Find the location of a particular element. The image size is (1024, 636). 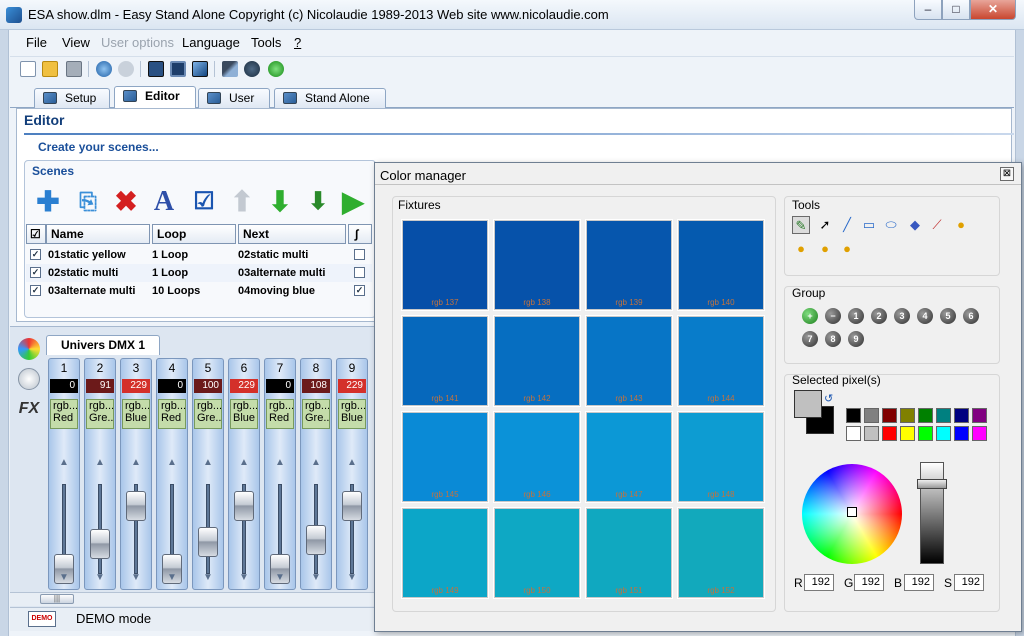

tab-editor: Editor is located at coordinates (155, 97).